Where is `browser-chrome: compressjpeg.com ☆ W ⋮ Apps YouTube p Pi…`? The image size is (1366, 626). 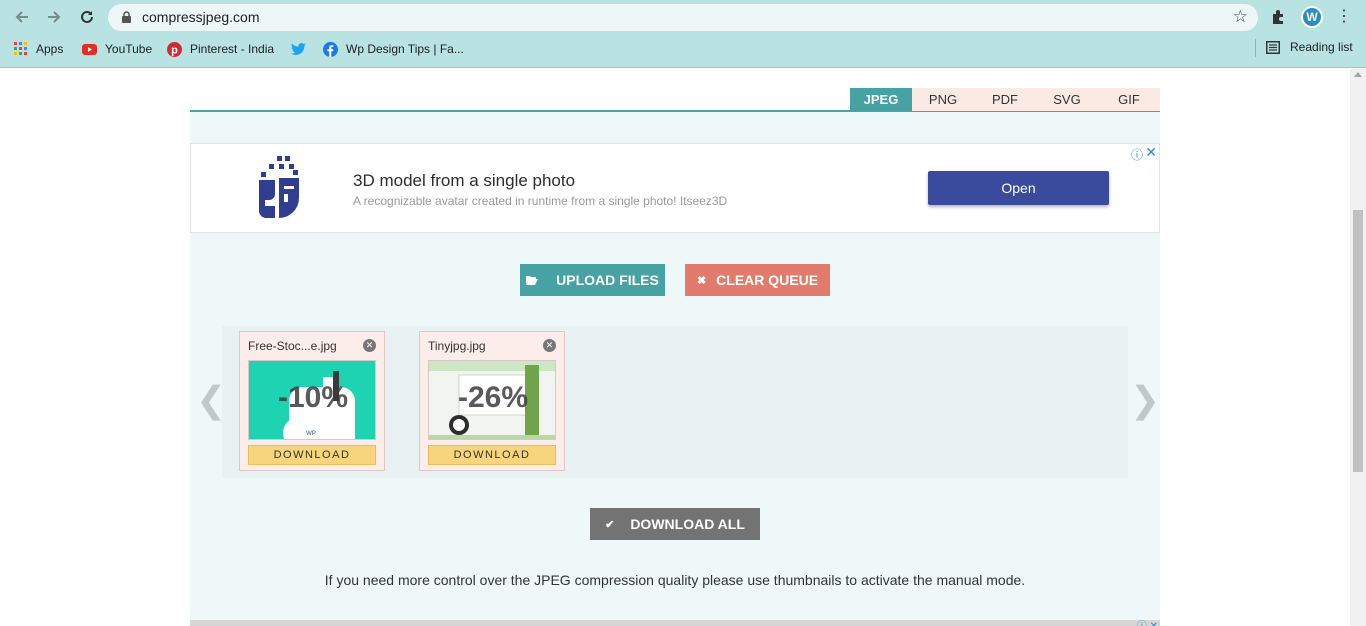 browser-chrome: compressjpeg.com ☆ W ⋮ Apps YouTube p Pi… is located at coordinates (683, 34).